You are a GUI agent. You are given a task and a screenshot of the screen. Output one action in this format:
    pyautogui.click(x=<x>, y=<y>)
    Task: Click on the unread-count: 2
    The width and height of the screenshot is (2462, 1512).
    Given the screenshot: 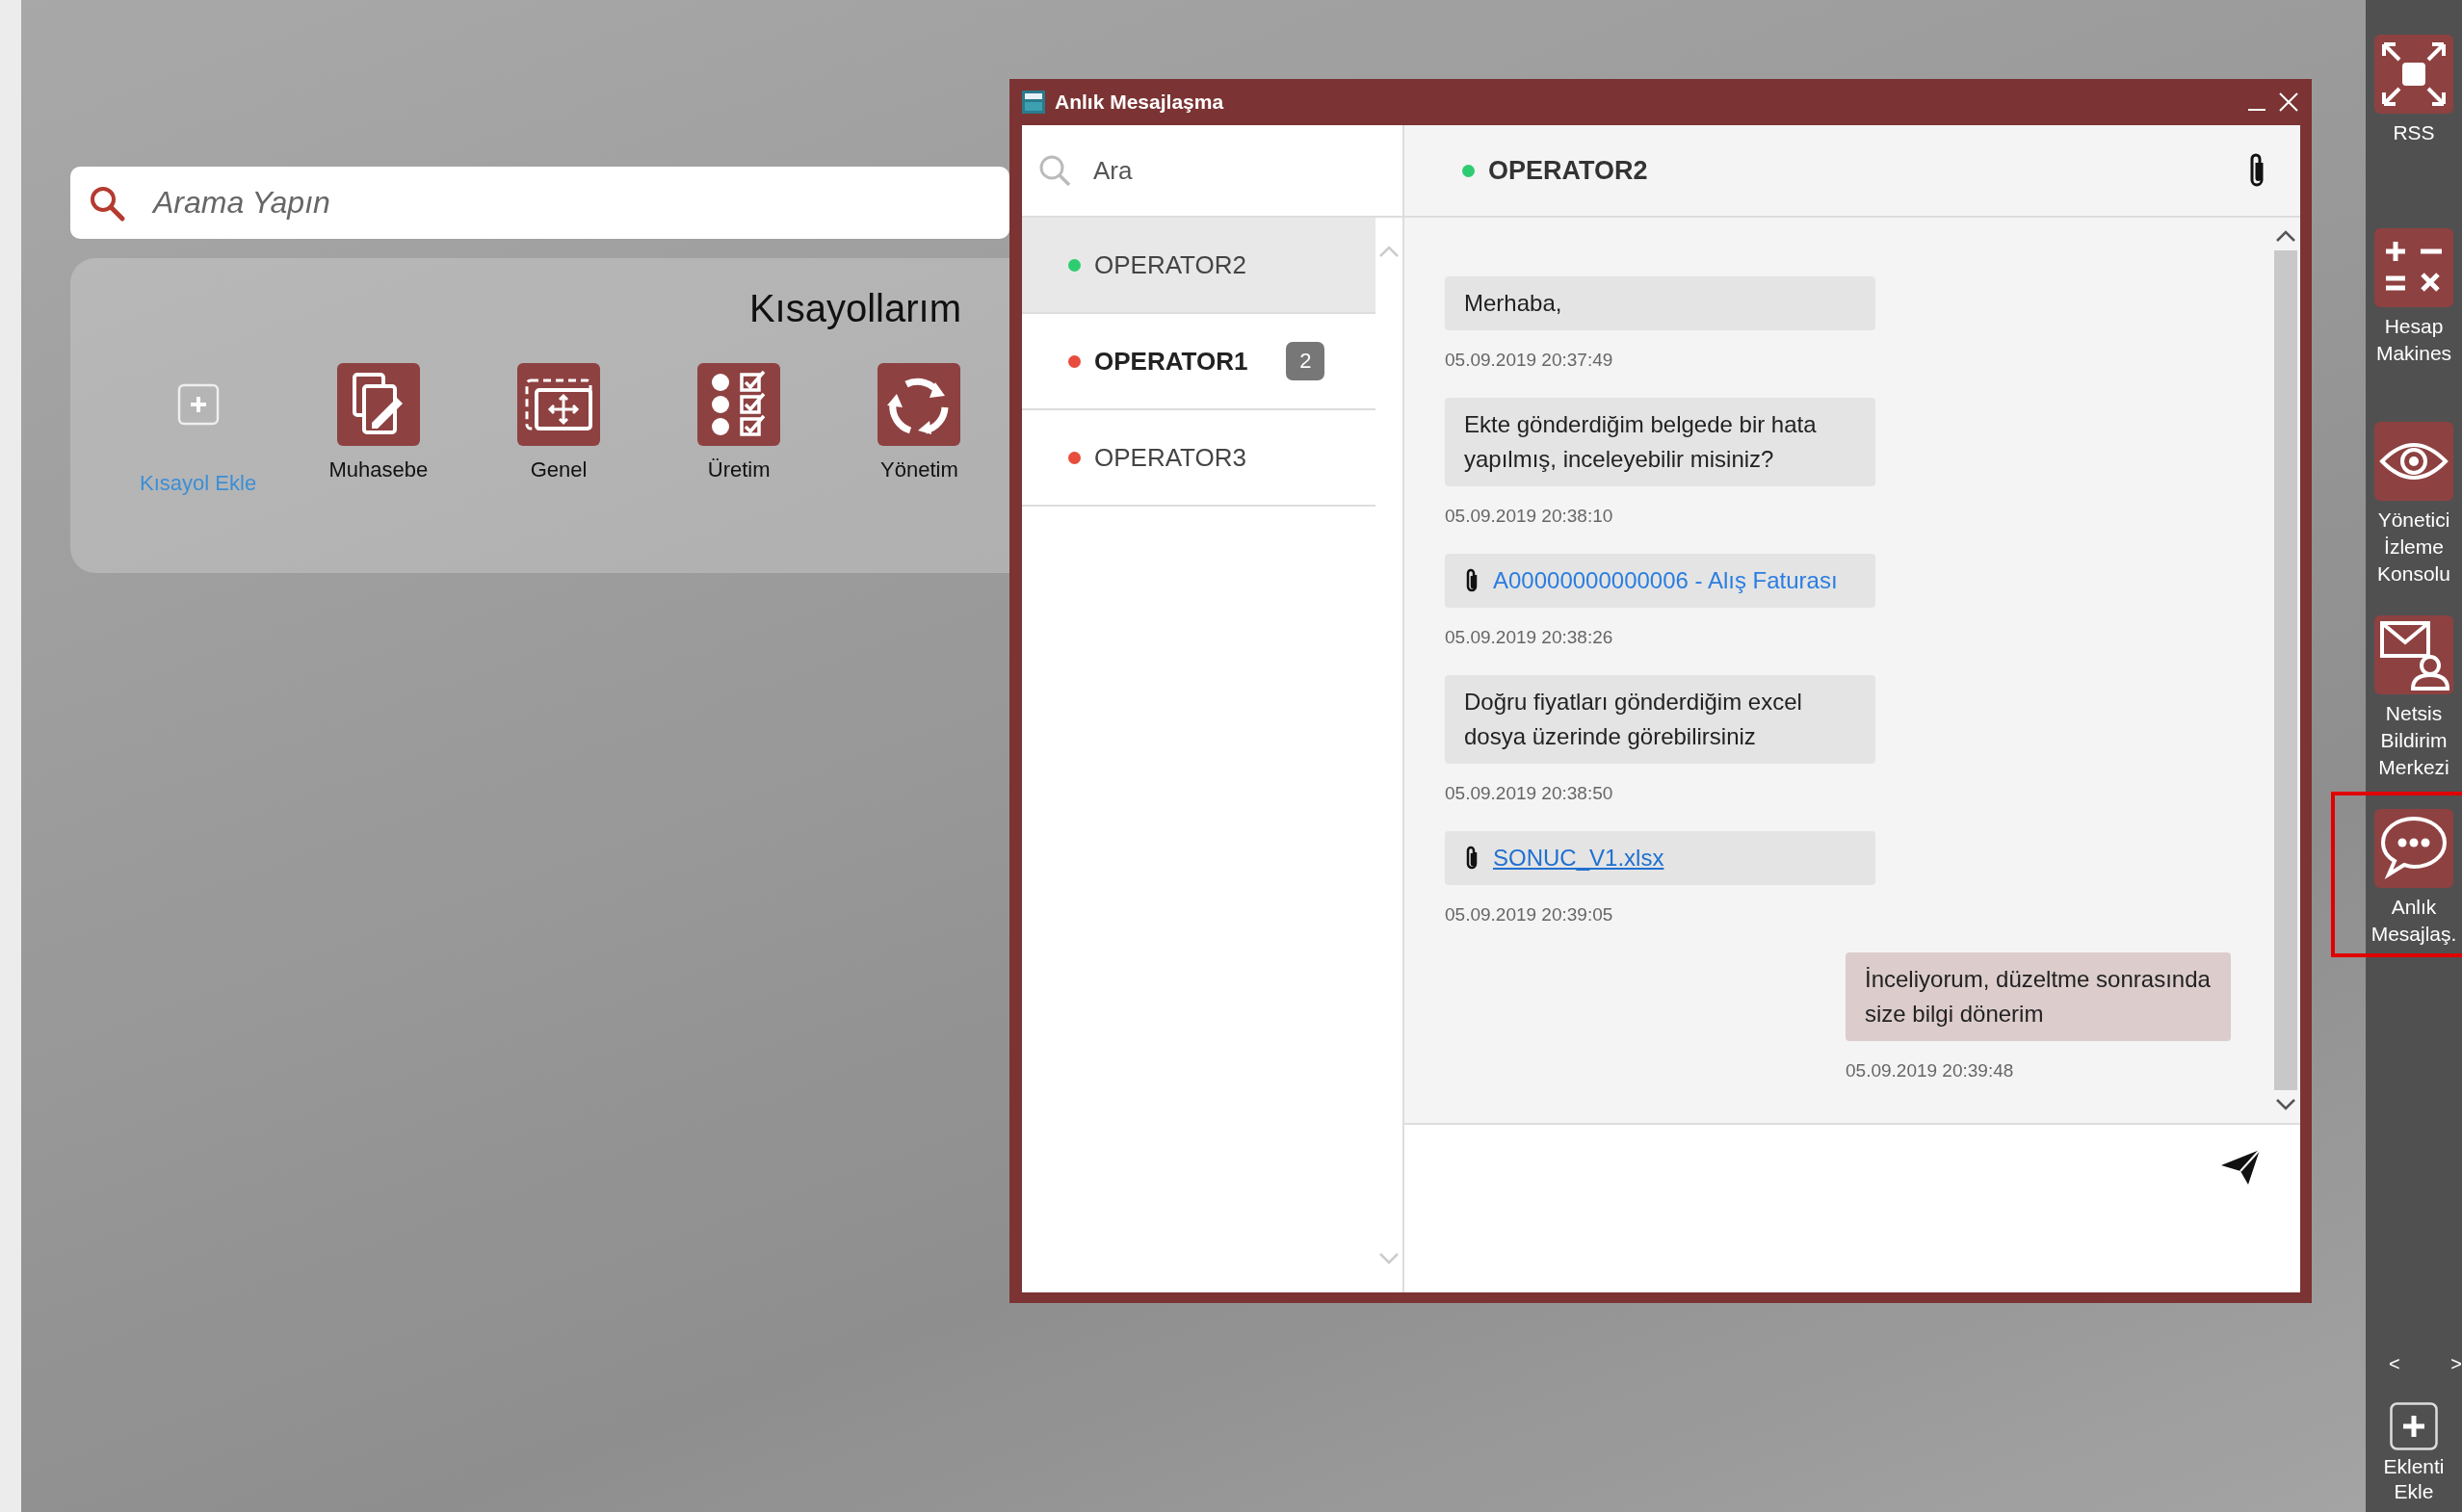 What is the action you would take?
    pyautogui.click(x=1305, y=361)
    